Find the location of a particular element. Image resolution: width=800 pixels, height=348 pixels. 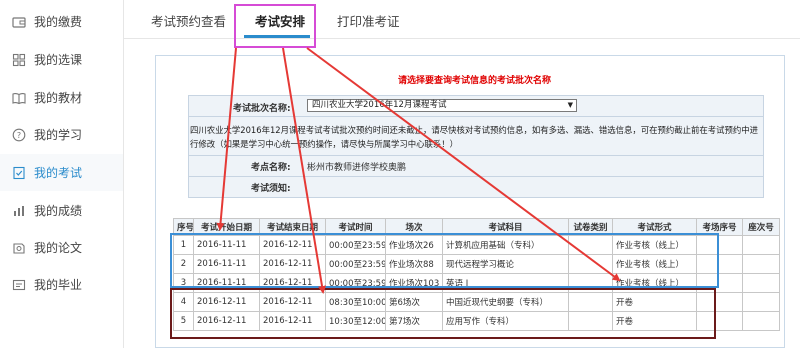

cell-index: 4 is located at coordinates (183, 302).